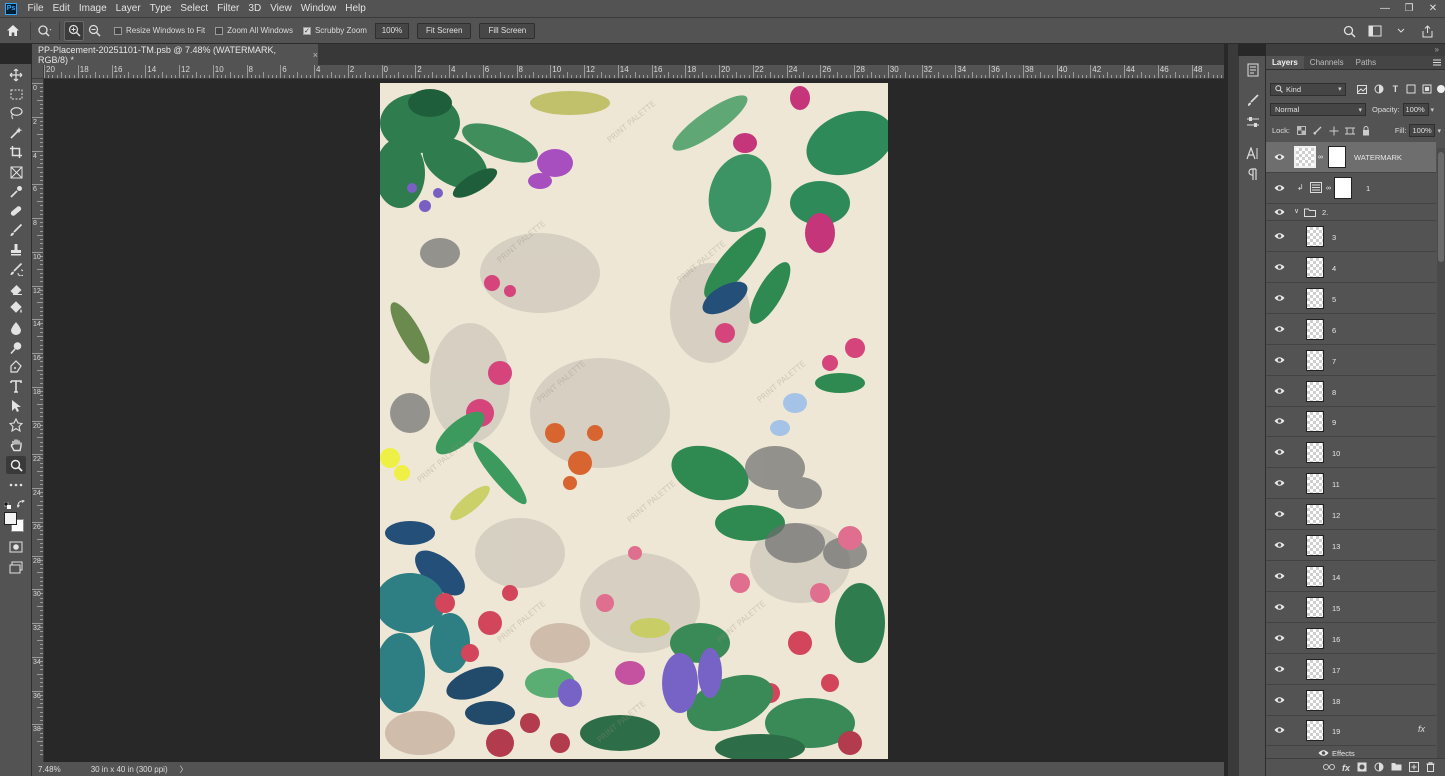  I want to click on layer-effects-fx-icon: fx, so click(1421, 729).